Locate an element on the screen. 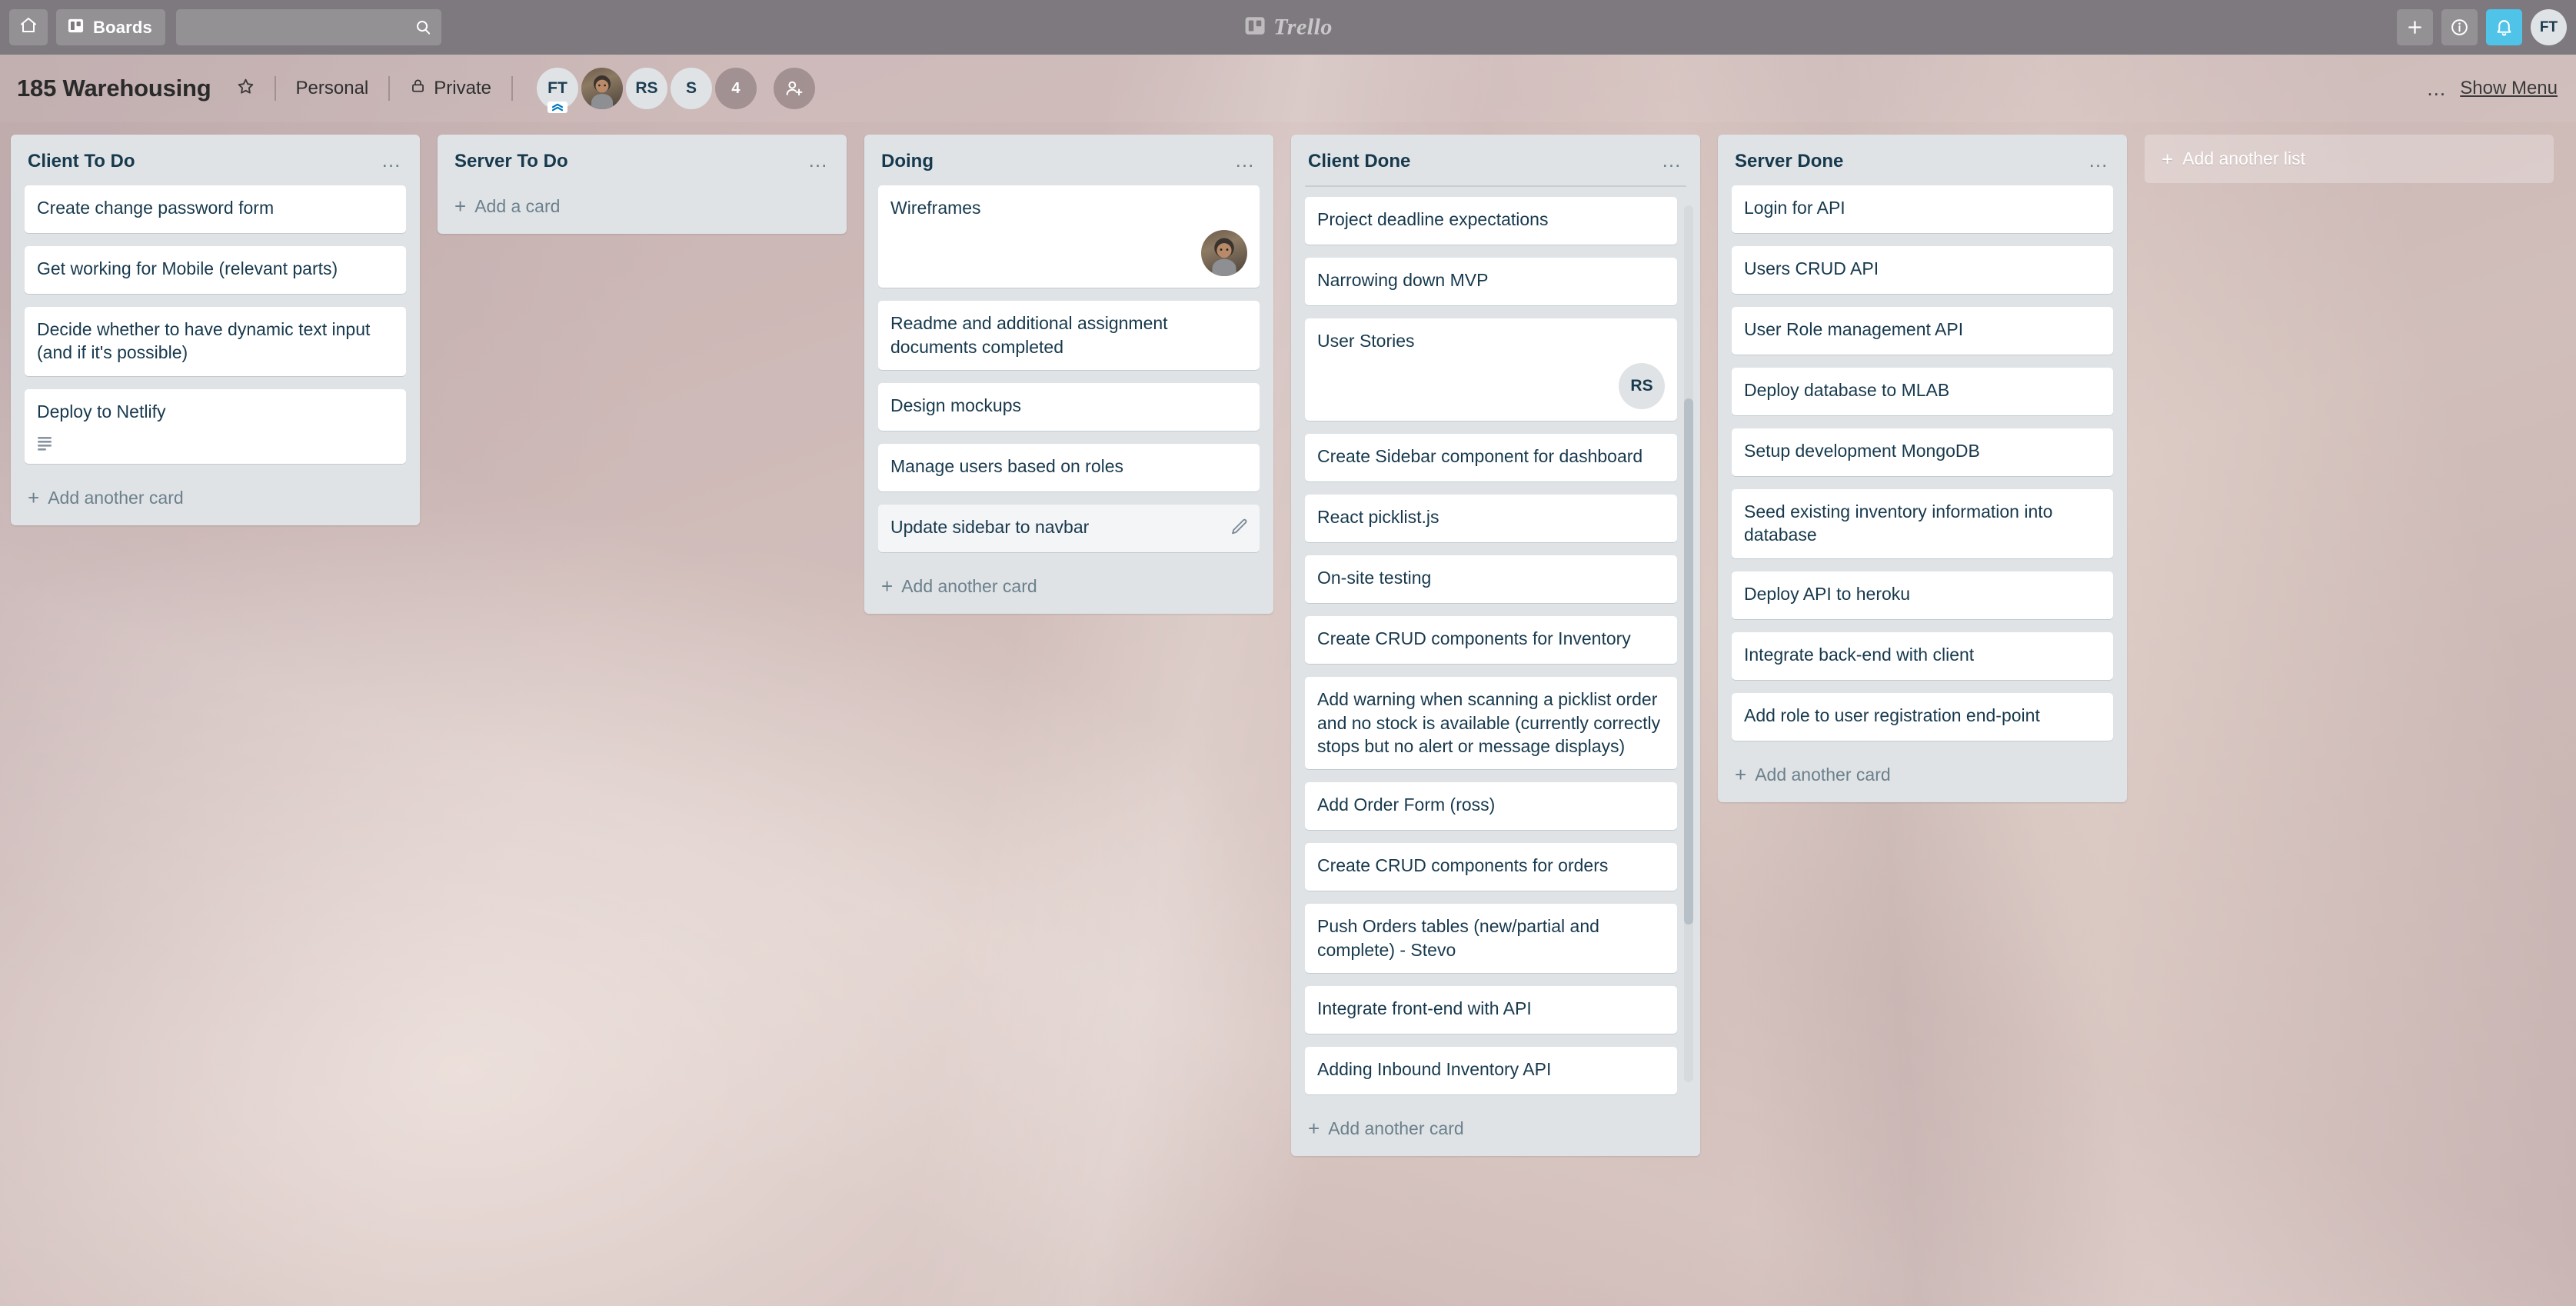 Image resolution: width=2576 pixels, height=1306 pixels. board-card: Deploy to Netlify is located at coordinates (215, 426).